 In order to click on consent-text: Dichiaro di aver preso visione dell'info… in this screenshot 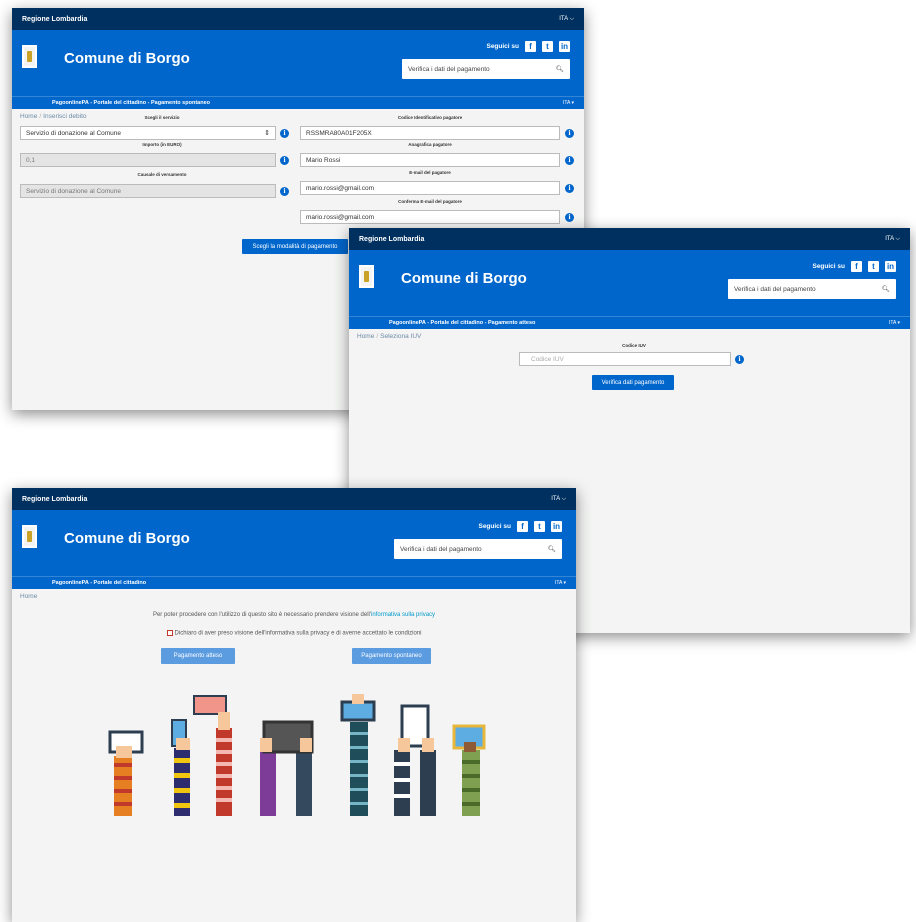, I will do `click(298, 633)`.